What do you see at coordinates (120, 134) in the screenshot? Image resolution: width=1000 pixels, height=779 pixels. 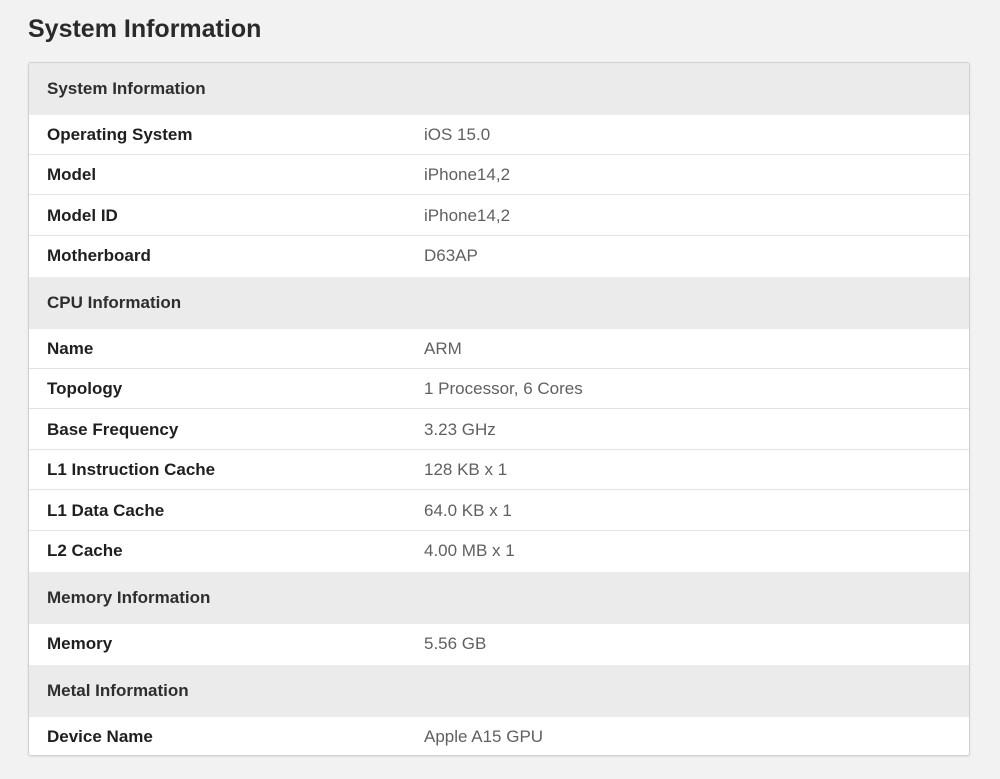 I see `info-key: Operating System` at bounding box center [120, 134].